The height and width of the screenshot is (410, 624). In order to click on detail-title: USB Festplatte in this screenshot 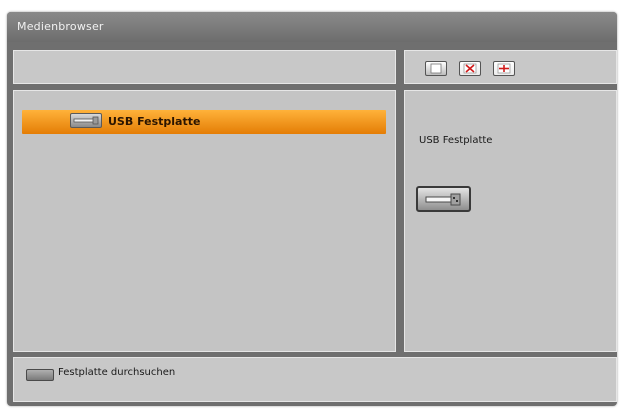, I will do `click(456, 140)`.